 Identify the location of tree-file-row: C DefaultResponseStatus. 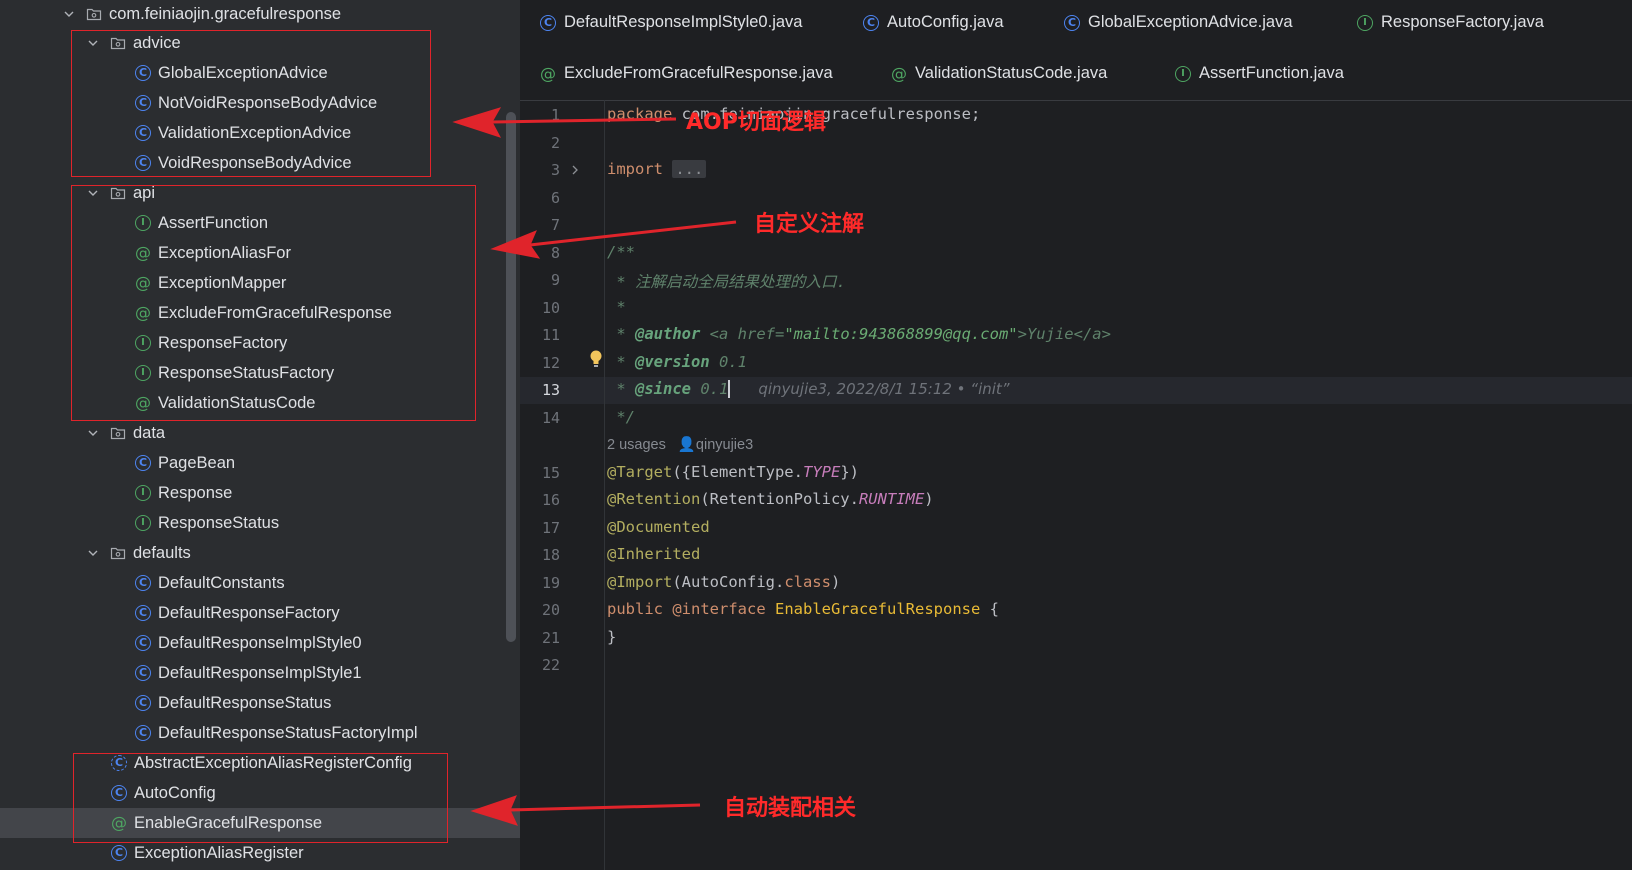
(260, 703).